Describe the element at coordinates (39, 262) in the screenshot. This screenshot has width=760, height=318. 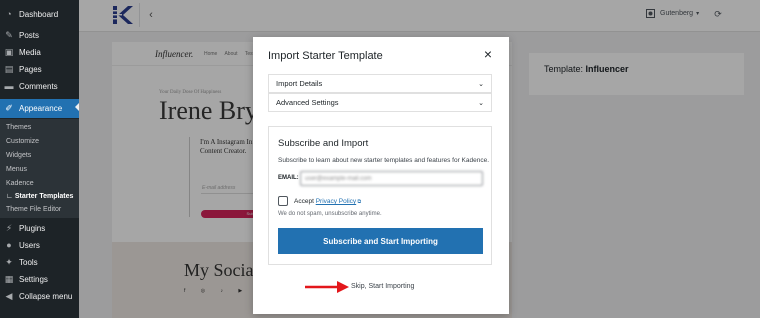
I see `sidebar-item-tools: ✦ Tools` at that location.